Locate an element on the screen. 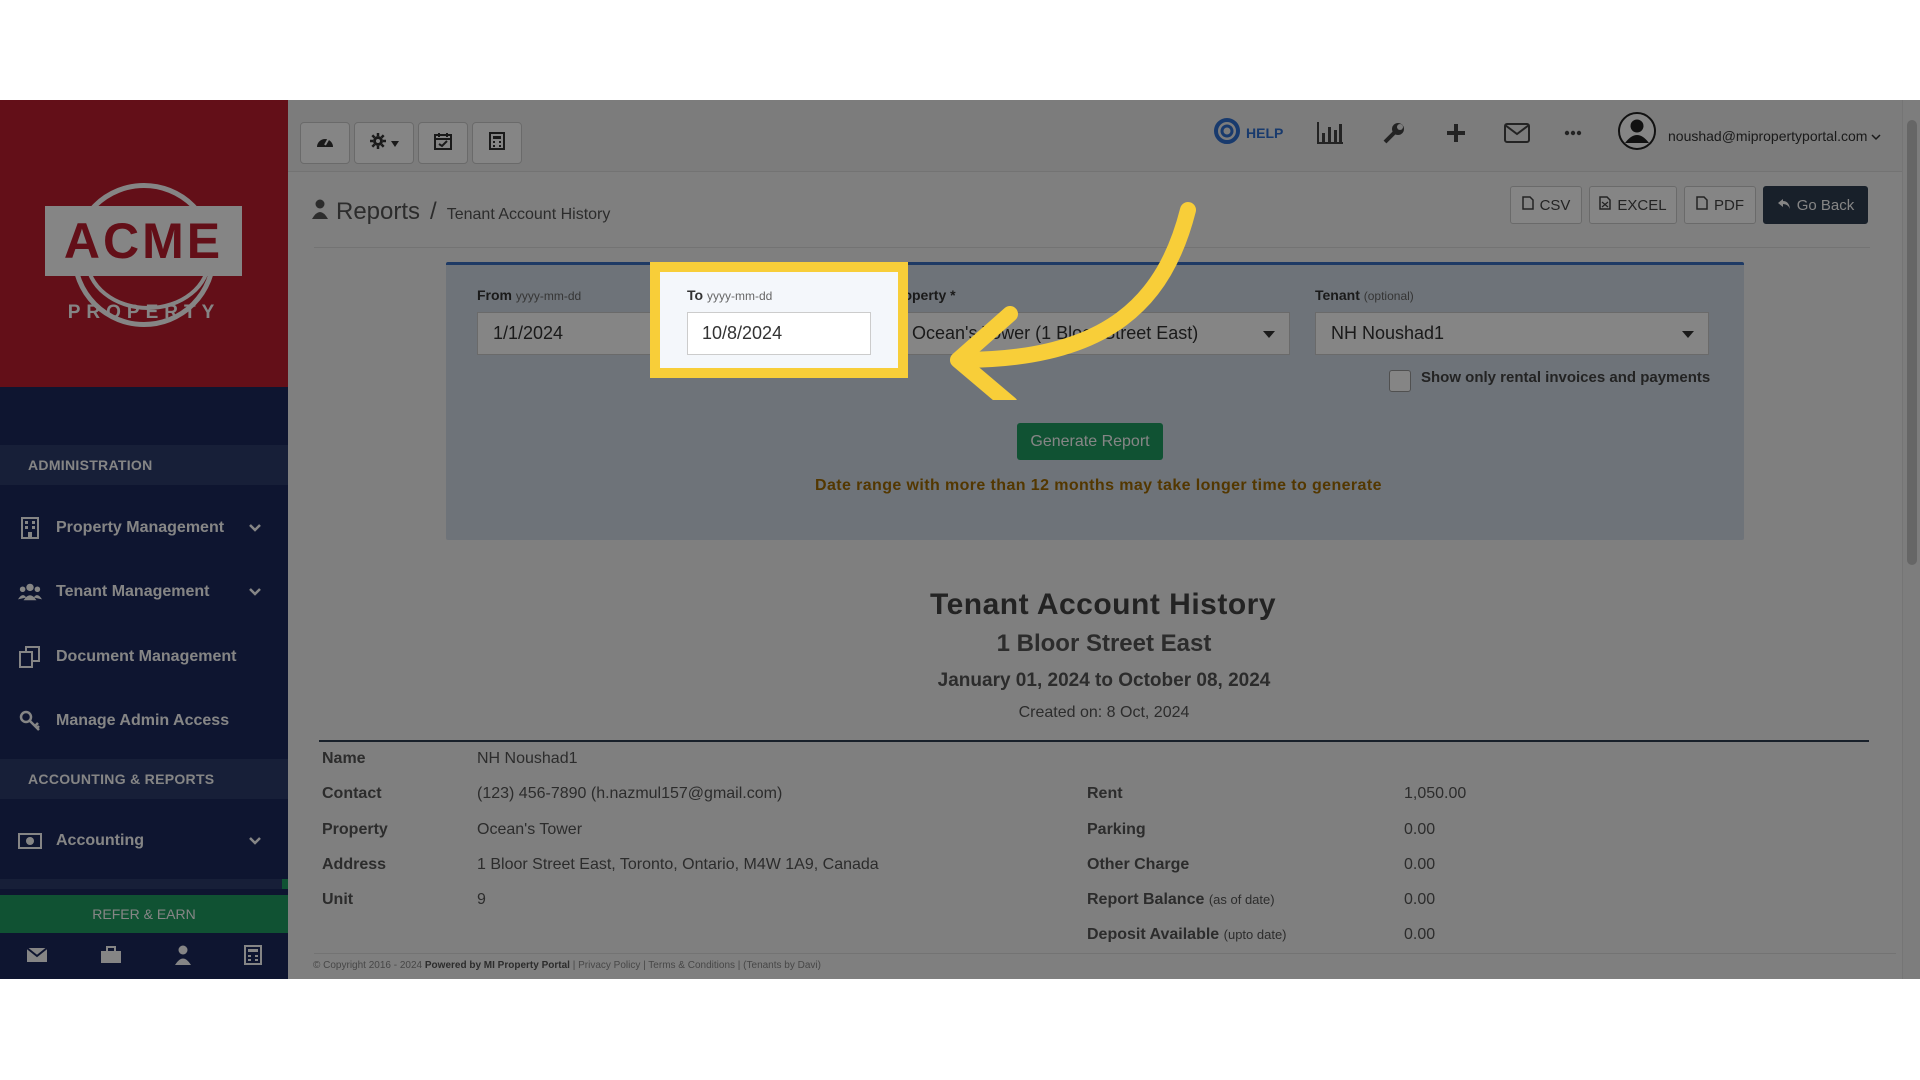  to-date-input: 10/8/2024 is located at coordinates (779, 333).